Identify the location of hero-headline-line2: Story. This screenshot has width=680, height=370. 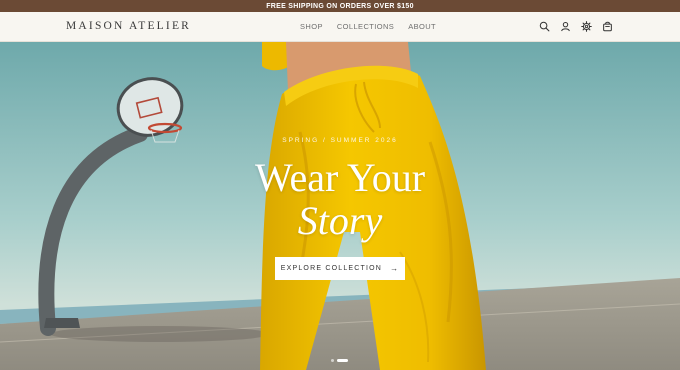
(340, 220).